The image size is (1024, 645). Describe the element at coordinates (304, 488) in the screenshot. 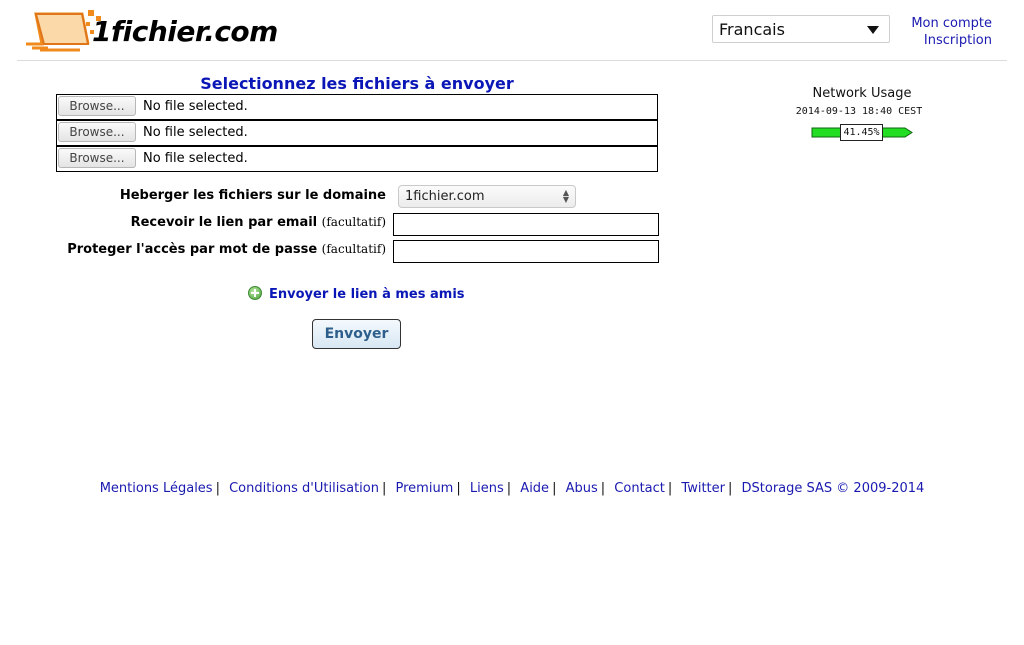

I see `footer-link-terms: Conditions d'Utilisation` at that location.